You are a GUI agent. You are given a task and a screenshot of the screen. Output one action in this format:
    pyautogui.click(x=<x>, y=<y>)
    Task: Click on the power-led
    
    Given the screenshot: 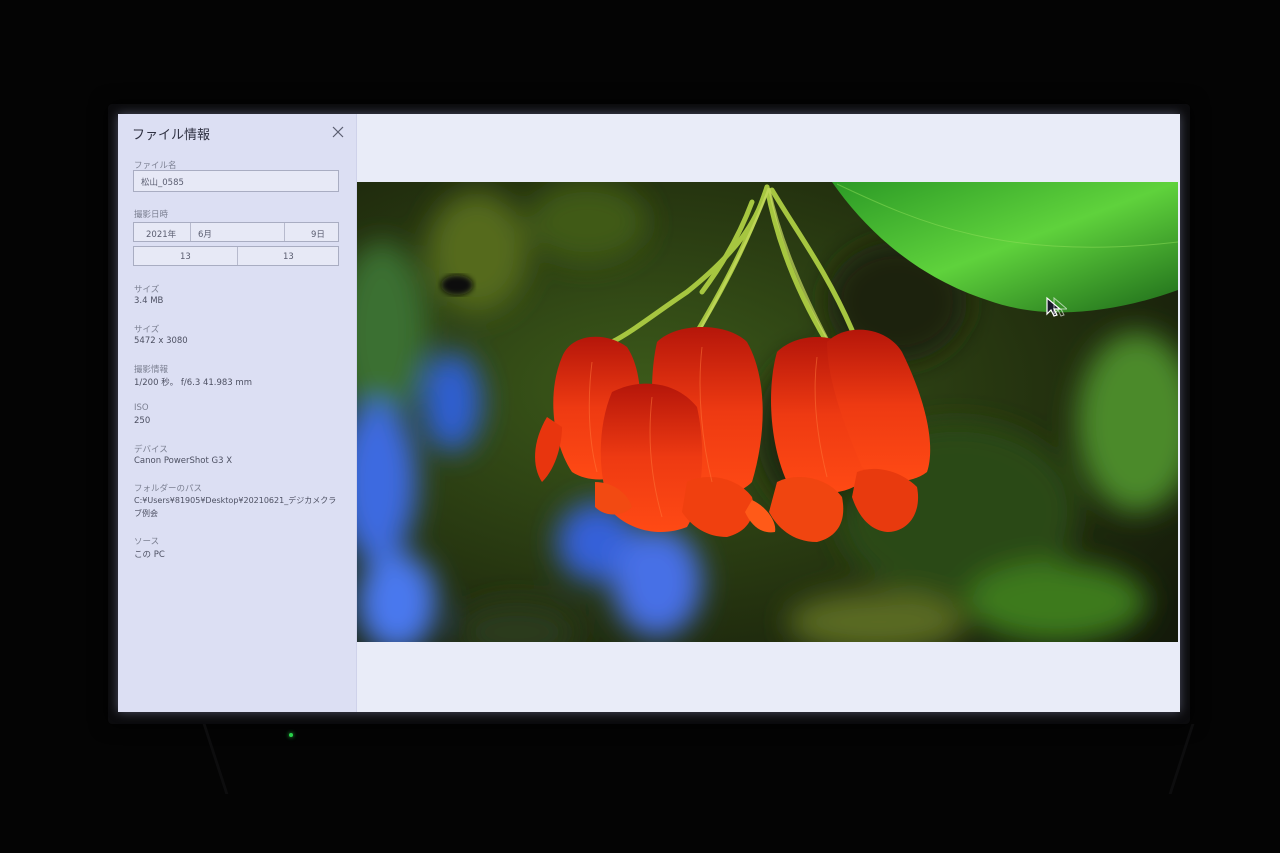 What is the action you would take?
    pyautogui.click(x=291, y=735)
    